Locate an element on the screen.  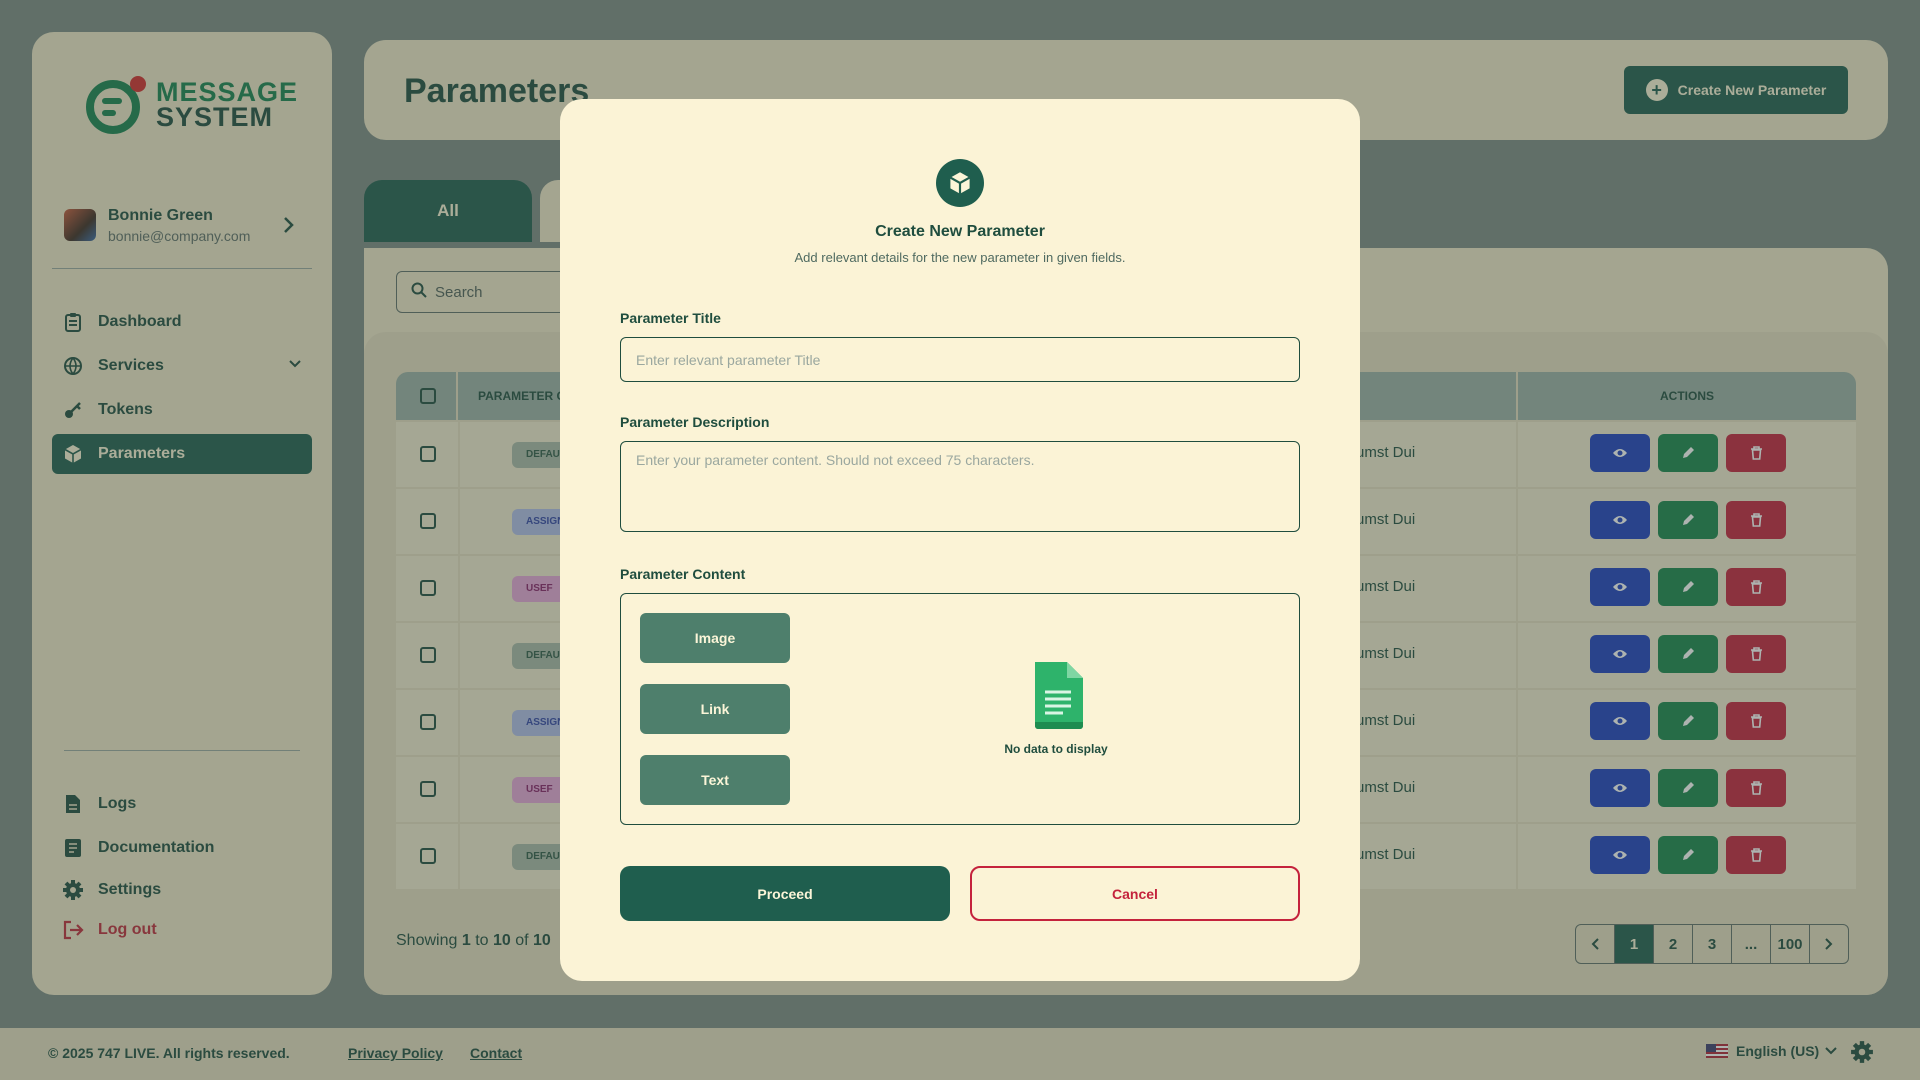
parameter-description-input is located at coordinates (960, 486).